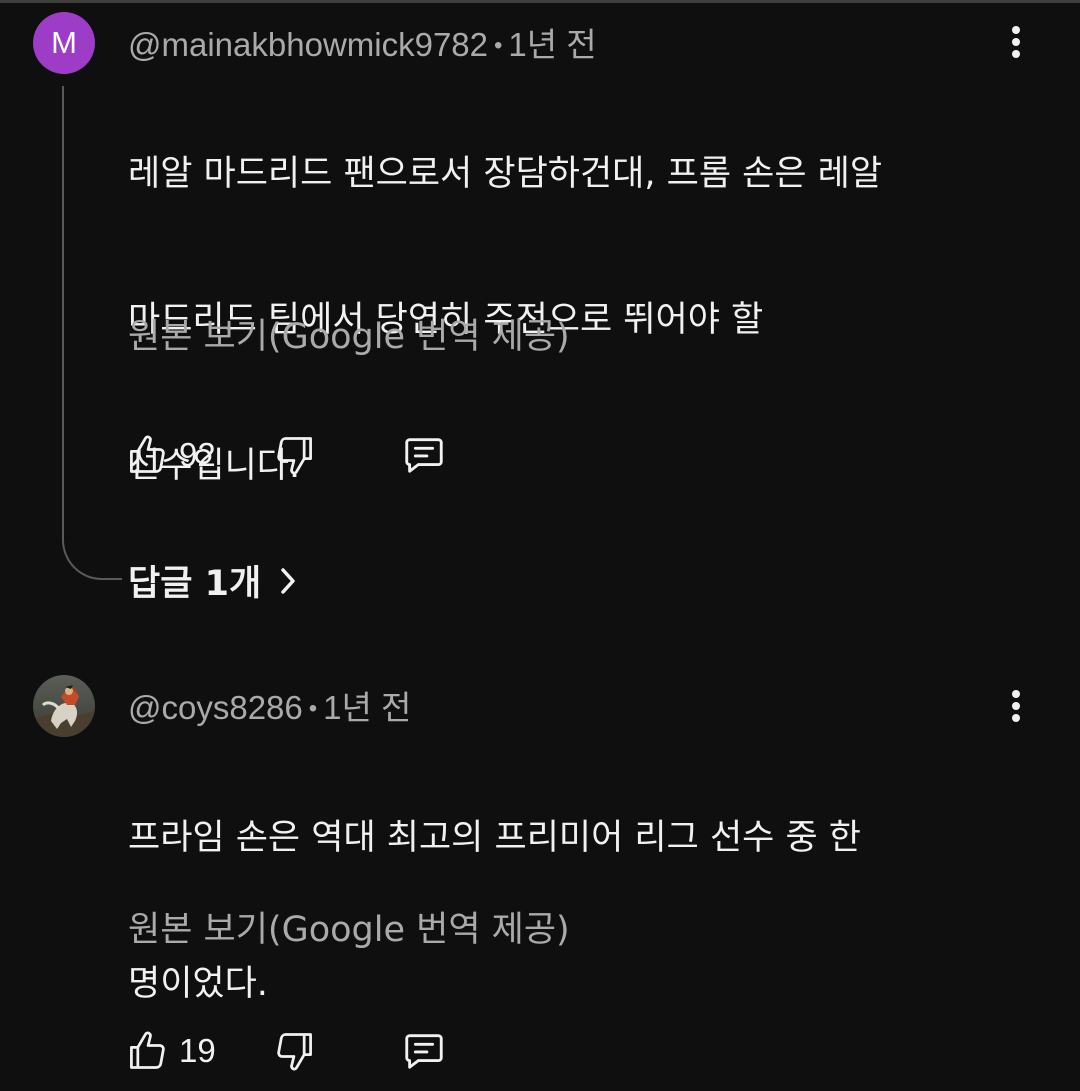  What do you see at coordinates (197, 1050) in the screenshot?
I see `like-count: 19` at bounding box center [197, 1050].